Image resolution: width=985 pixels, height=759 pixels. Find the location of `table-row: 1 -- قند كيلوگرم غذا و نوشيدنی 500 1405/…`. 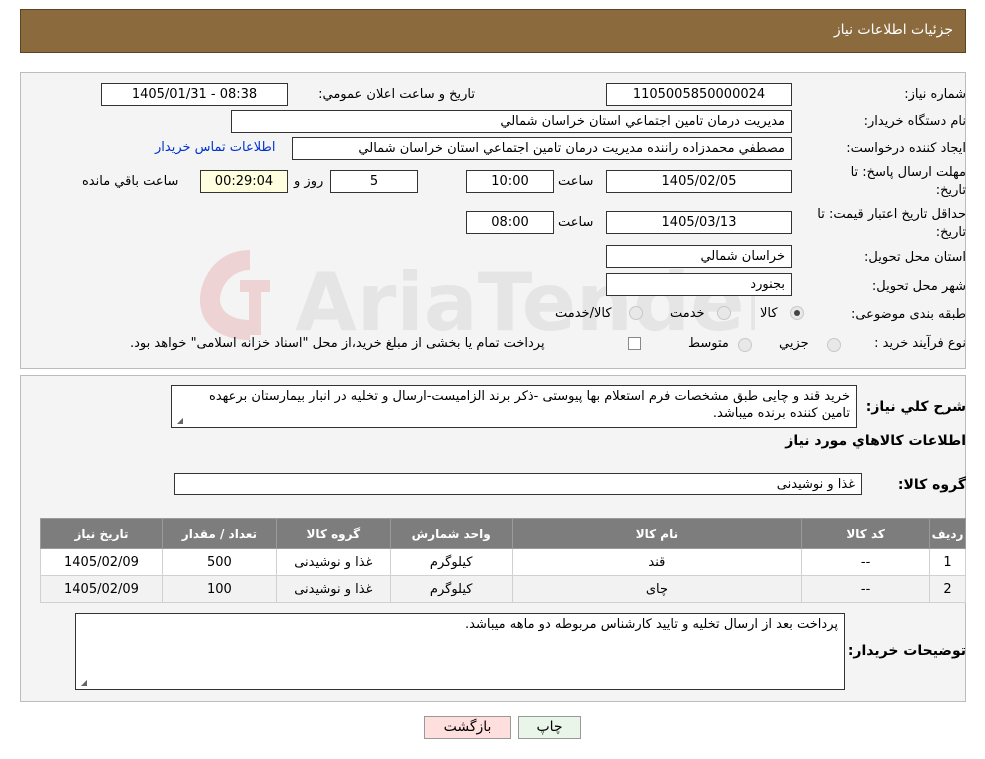

table-row: 1 -- قند كيلوگرم غذا و نوشيدنی 500 1405/… is located at coordinates (503, 562).